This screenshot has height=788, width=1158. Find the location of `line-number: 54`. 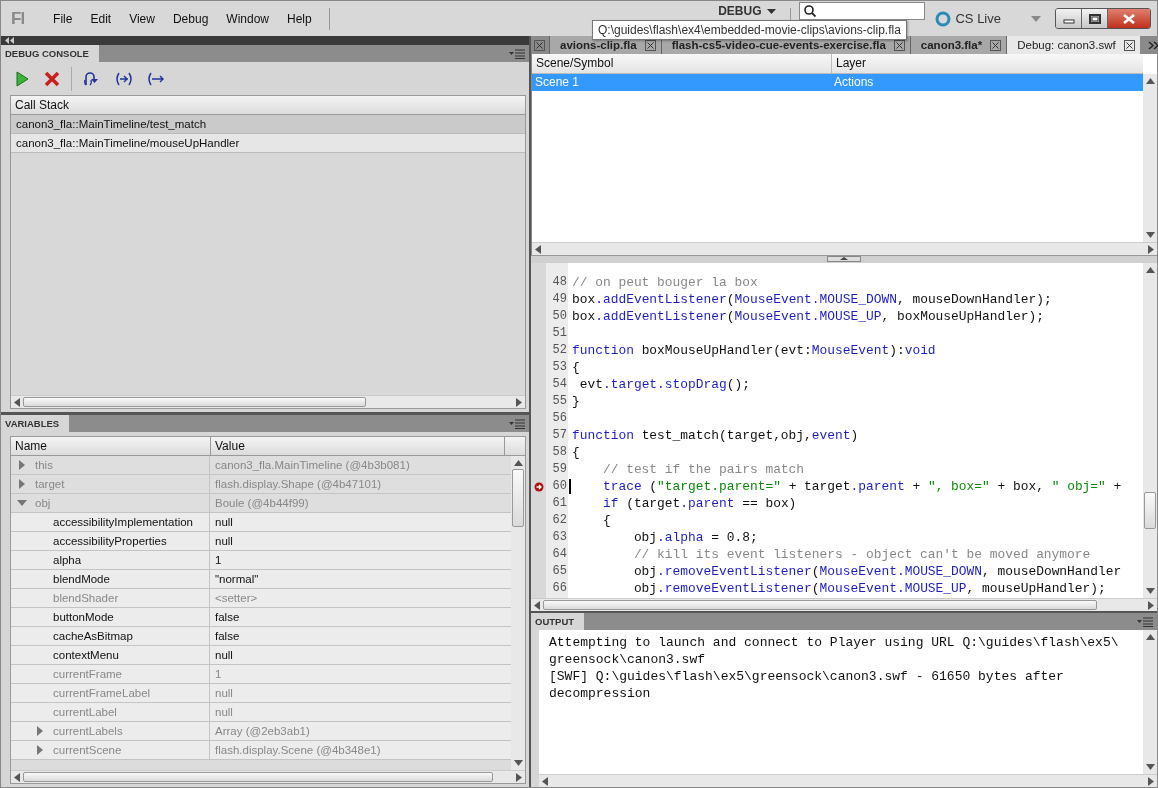

line-number: 54 is located at coordinates (559, 384).